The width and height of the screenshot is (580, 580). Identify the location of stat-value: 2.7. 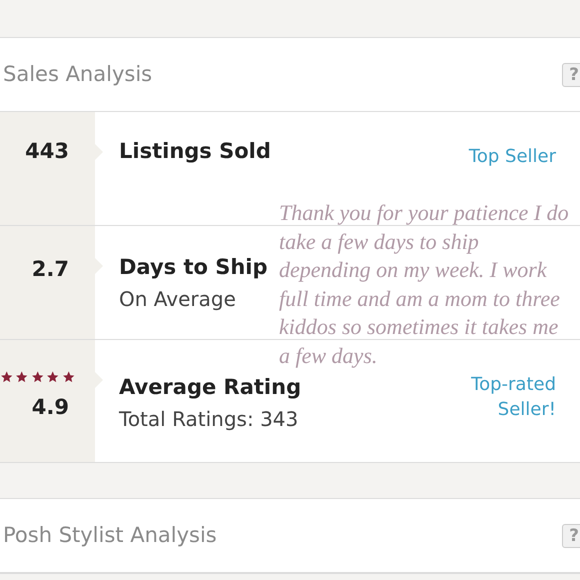
(49, 269).